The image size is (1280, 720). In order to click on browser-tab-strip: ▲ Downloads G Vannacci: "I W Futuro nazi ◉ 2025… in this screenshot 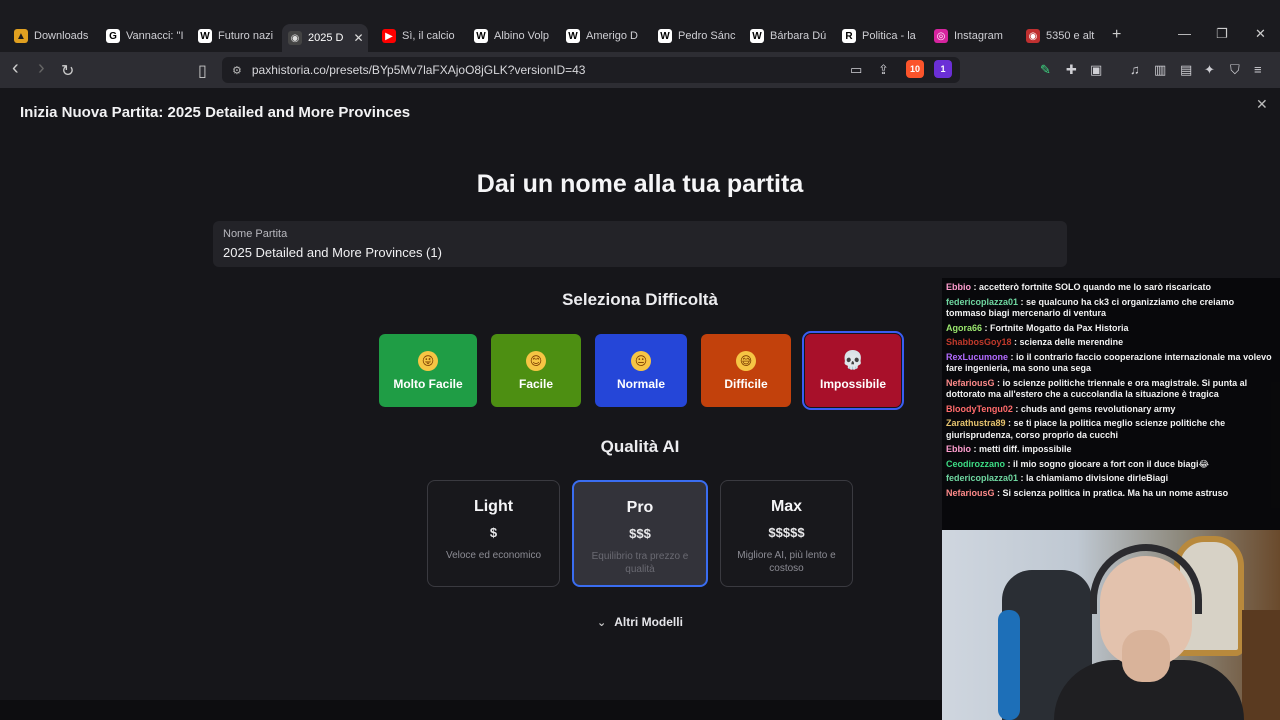, I will do `click(640, 26)`.